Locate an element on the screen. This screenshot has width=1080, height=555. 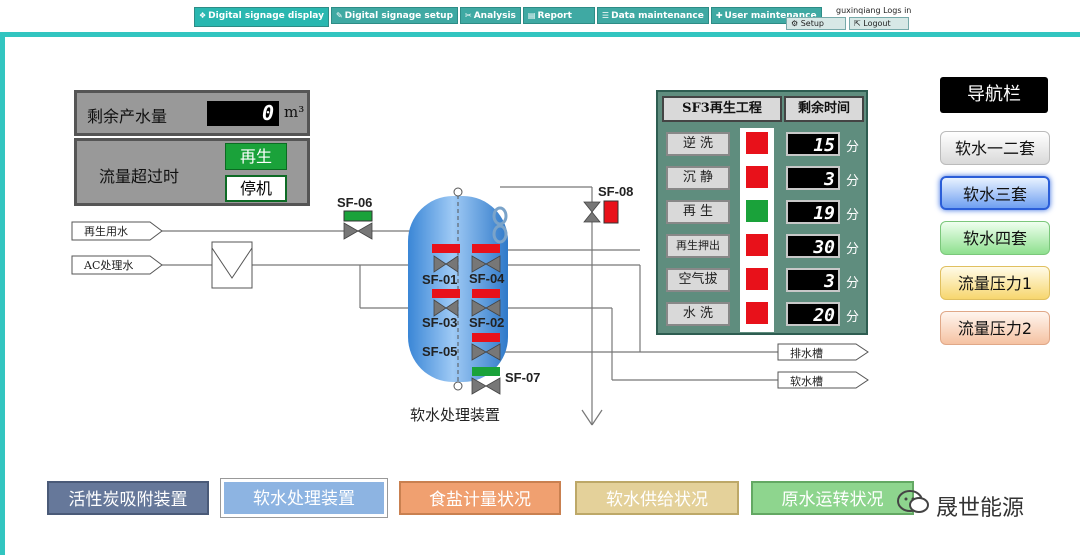
sf05-status is located at coordinates (486, 337).